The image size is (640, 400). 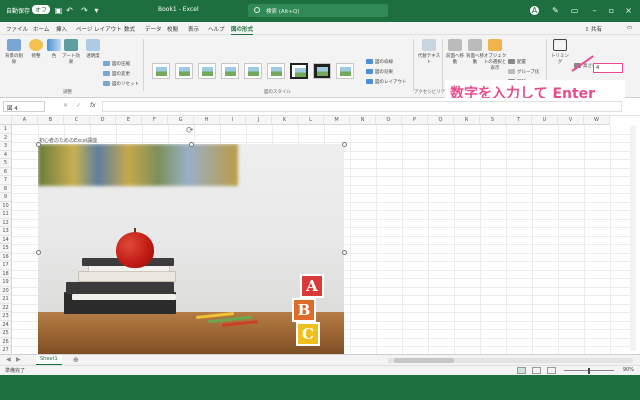 I want to click on prev-sheet-icon: ◀, so click(x=8, y=359).